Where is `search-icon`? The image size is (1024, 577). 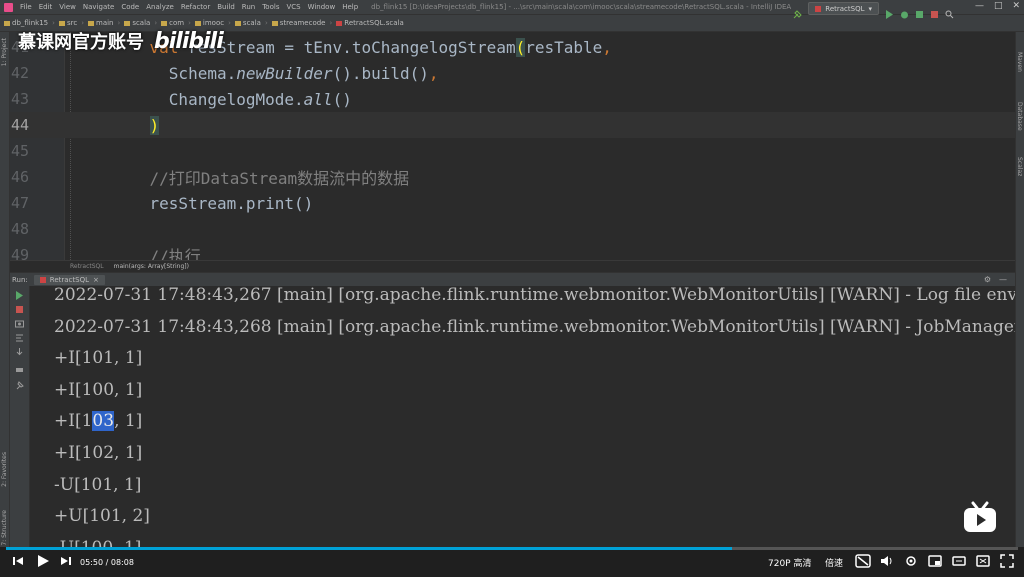
search-icon is located at coordinates (949, 11).